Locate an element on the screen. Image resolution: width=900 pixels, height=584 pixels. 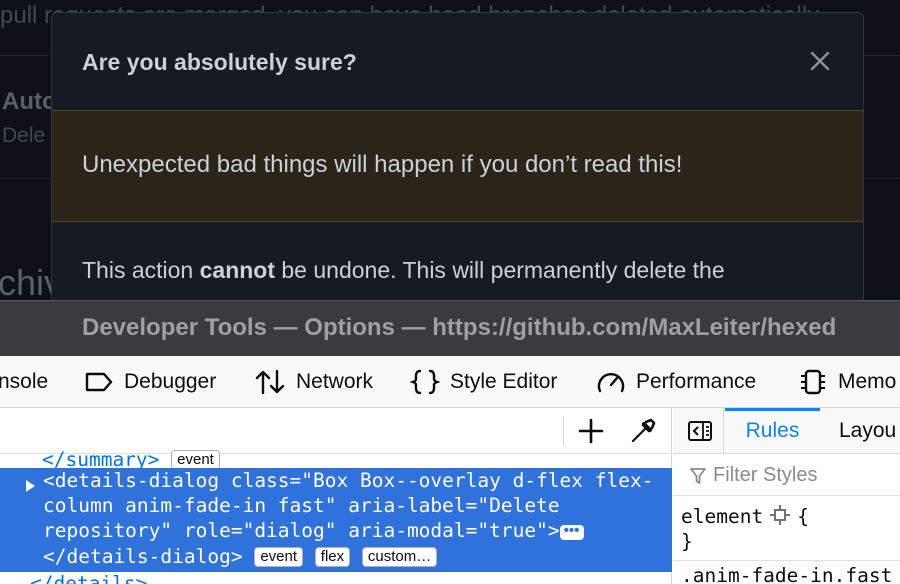
node-picker-icon is located at coordinates (780, 515).